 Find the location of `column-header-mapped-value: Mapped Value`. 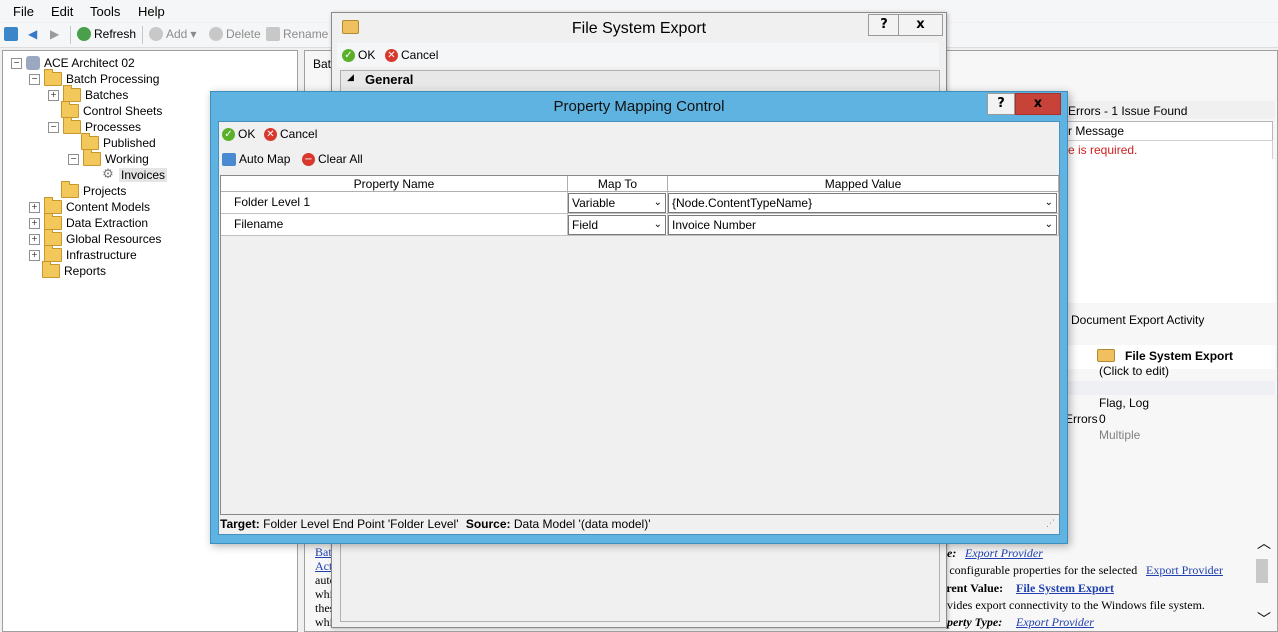

column-header-mapped-value: Mapped Value is located at coordinates (863, 184).